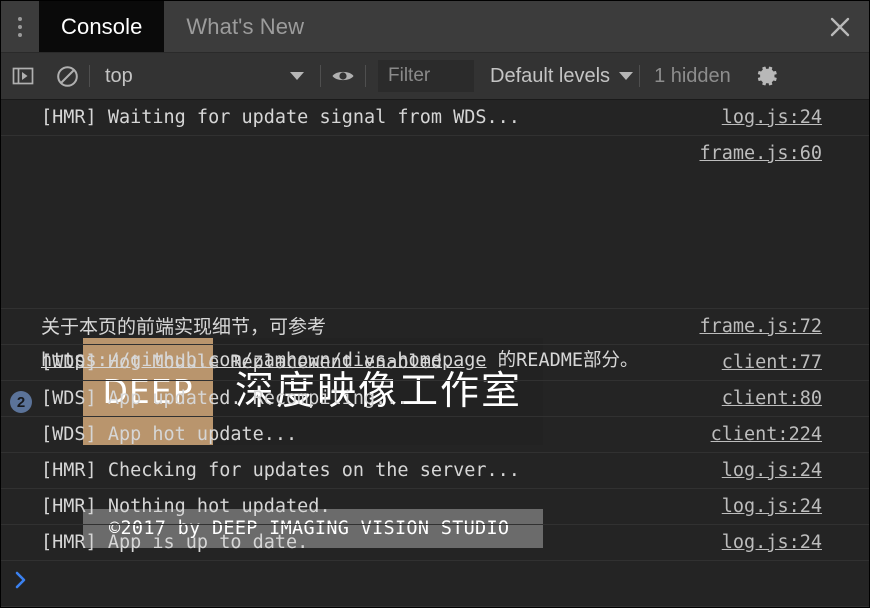 The height and width of the screenshot is (608, 870). What do you see at coordinates (777, 154) in the screenshot?
I see `message-source-link: frame.js:60` at bounding box center [777, 154].